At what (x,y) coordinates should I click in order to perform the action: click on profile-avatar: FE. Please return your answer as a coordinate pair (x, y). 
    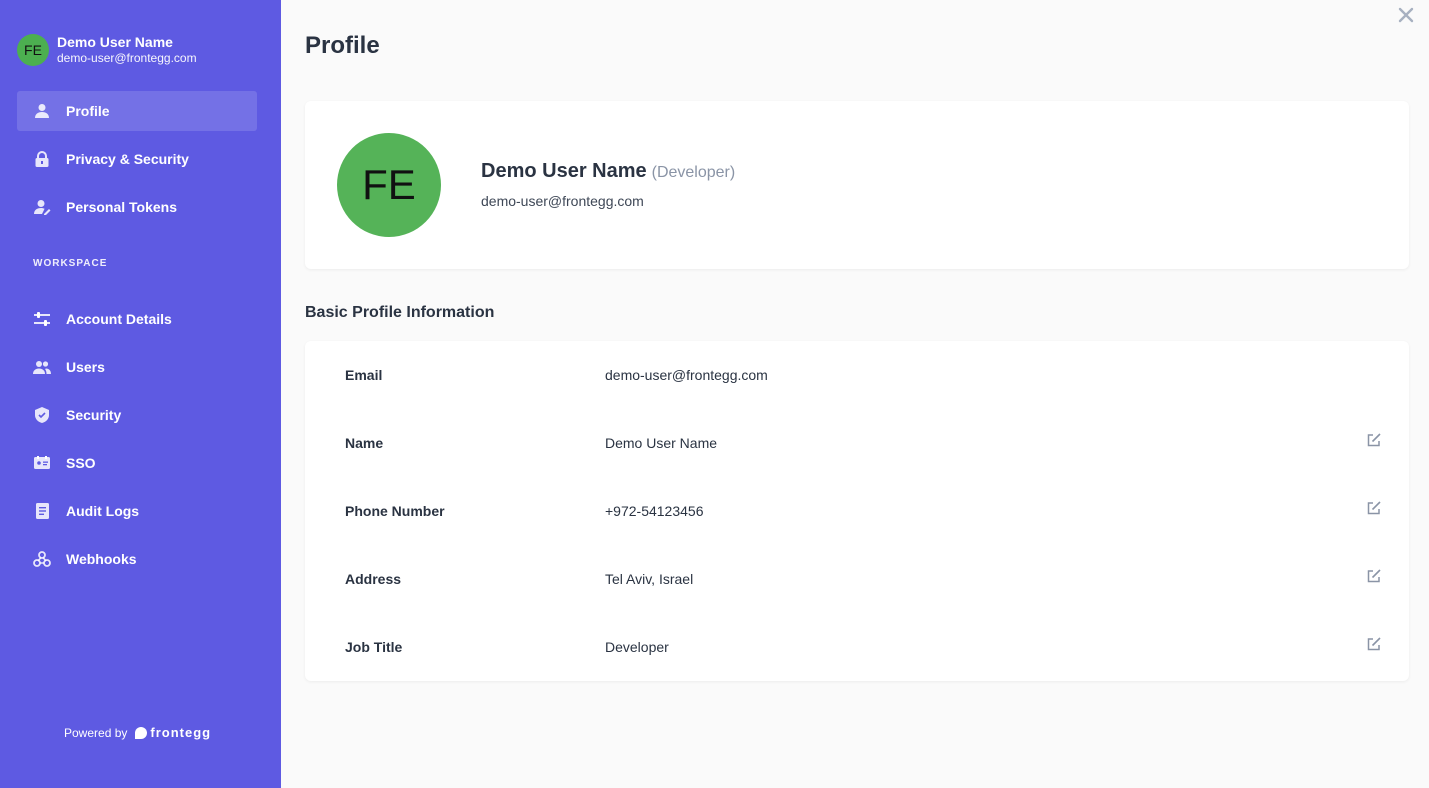
    Looking at the image, I should click on (389, 185).